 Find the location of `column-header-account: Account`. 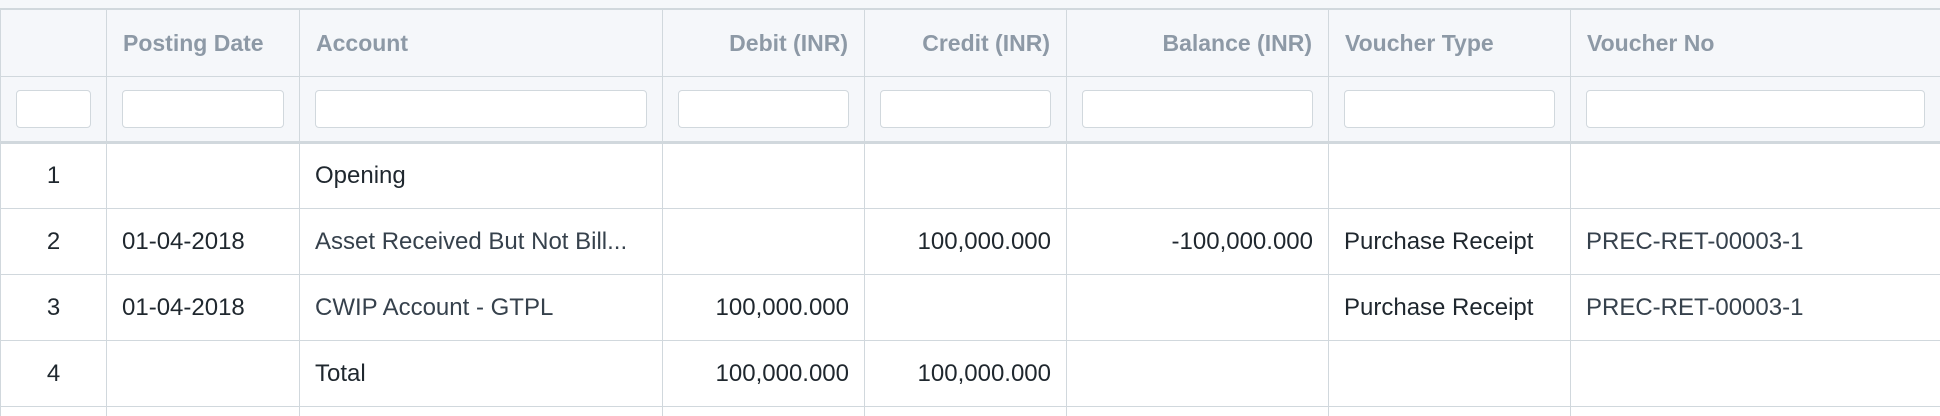

column-header-account: Account is located at coordinates (481, 43).